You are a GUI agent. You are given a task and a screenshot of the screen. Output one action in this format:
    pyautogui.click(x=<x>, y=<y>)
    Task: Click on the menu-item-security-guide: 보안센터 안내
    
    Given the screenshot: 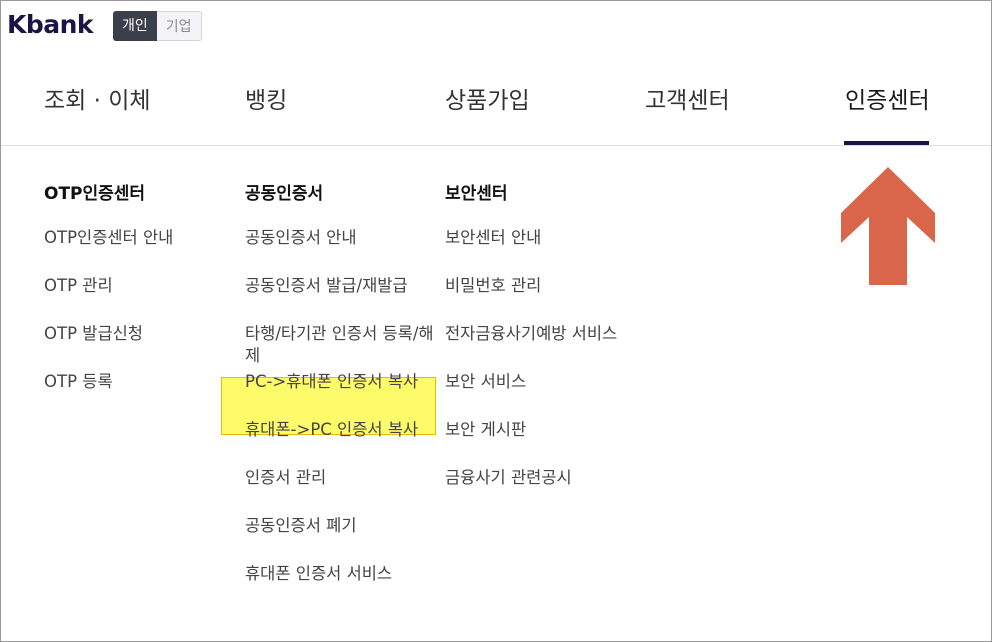 What is the action you would take?
    pyautogui.click(x=531, y=251)
    